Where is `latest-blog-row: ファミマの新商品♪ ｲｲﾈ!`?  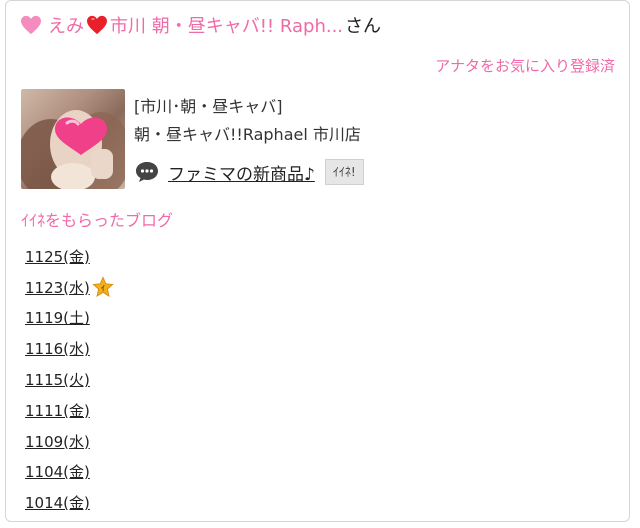
latest-blog-row: ファミマの新商品♪ ｲｲﾈ! is located at coordinates (249, 172).